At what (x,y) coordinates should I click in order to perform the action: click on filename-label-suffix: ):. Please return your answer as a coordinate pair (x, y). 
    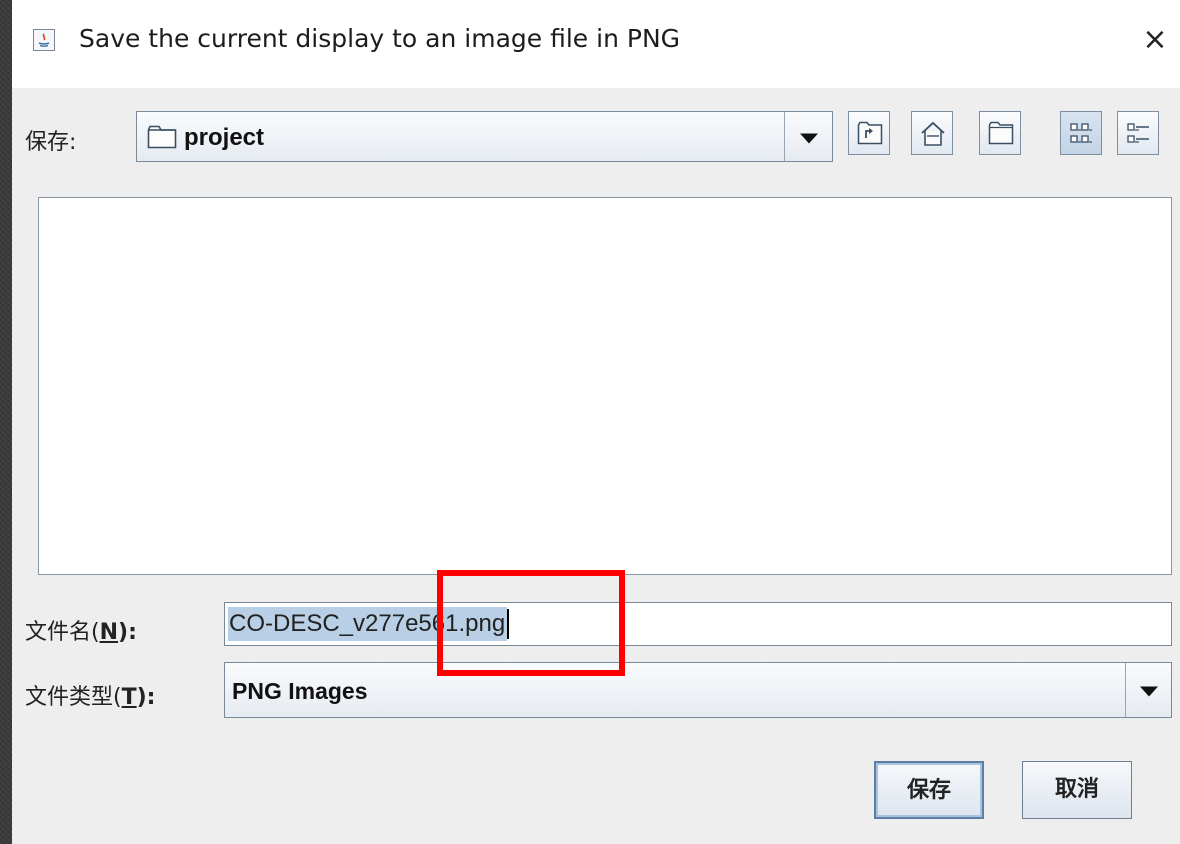
    Looking at the image, I should click on (127, 632).